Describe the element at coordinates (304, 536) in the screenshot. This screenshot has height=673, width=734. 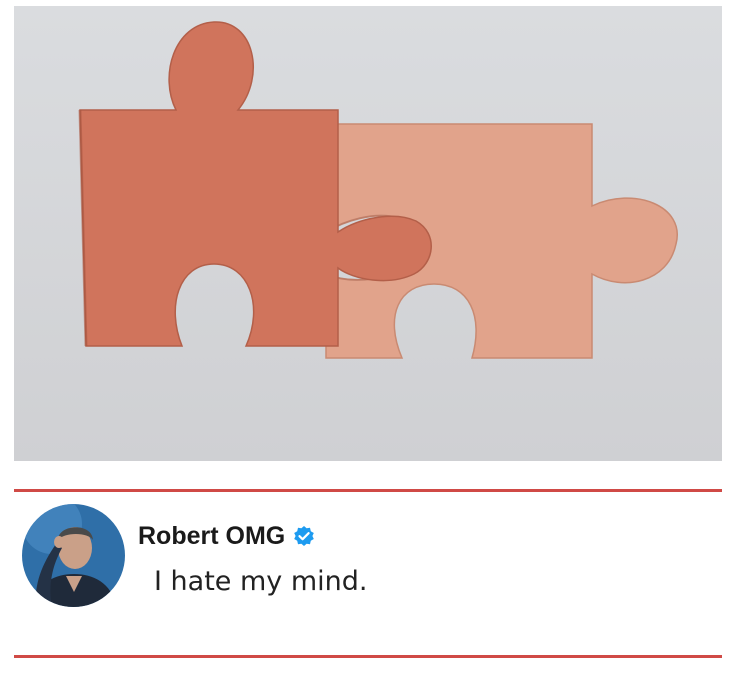
I see `verified-badge-icon` at that location.